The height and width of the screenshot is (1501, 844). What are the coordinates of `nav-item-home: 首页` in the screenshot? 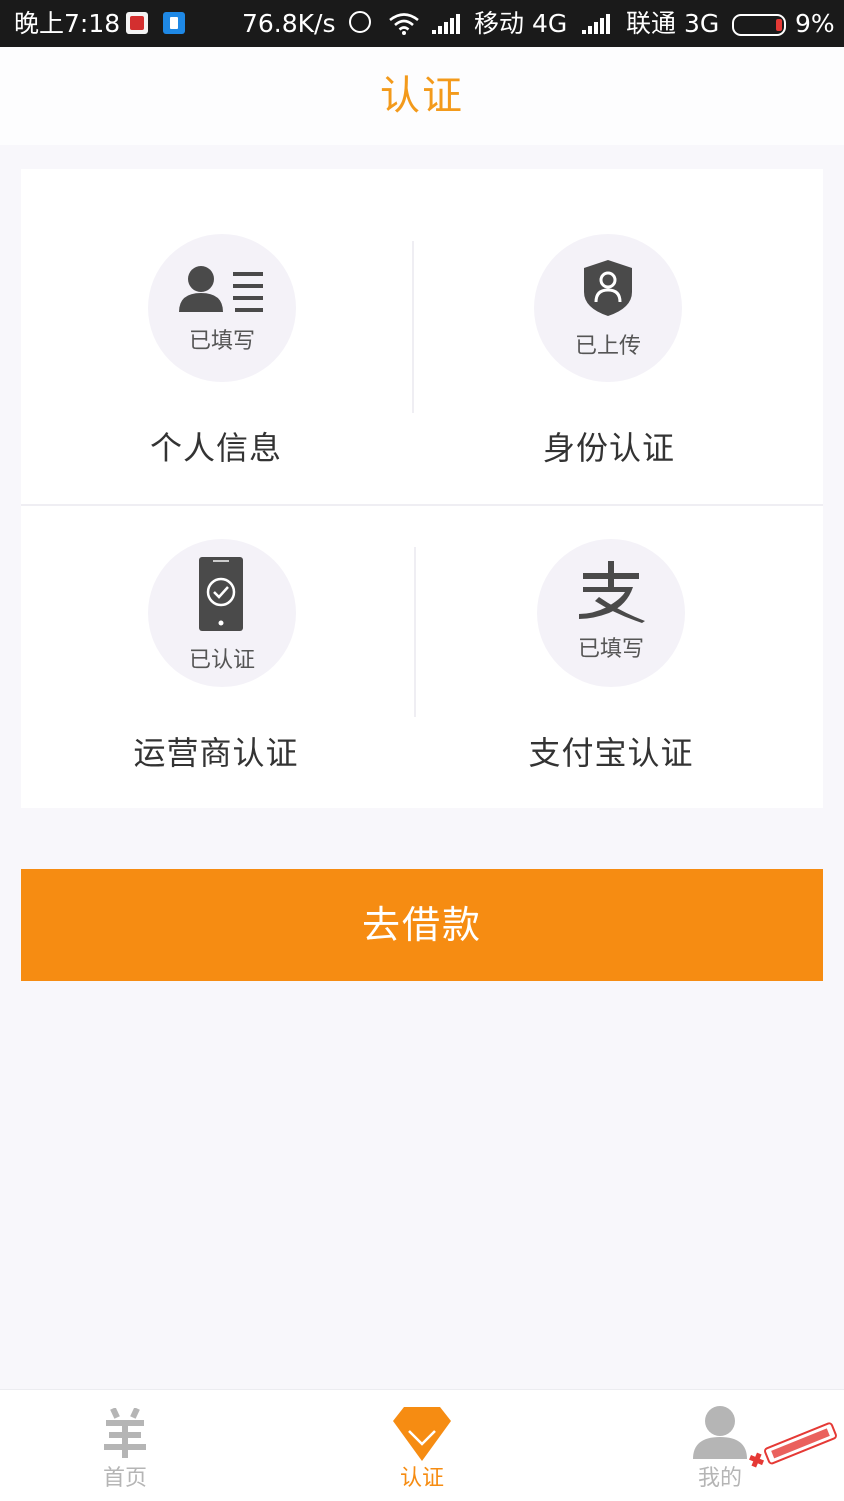 It's located at (125, 1445).